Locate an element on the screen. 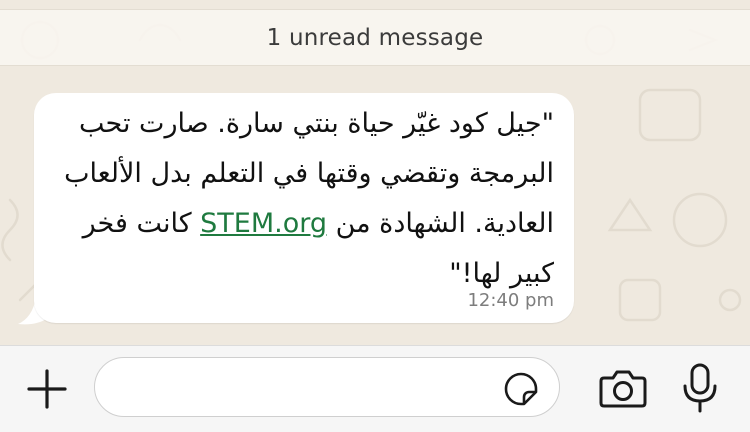 This screenshot has width=750, height=432. microphone-icon is located at coordinates (700, 388).